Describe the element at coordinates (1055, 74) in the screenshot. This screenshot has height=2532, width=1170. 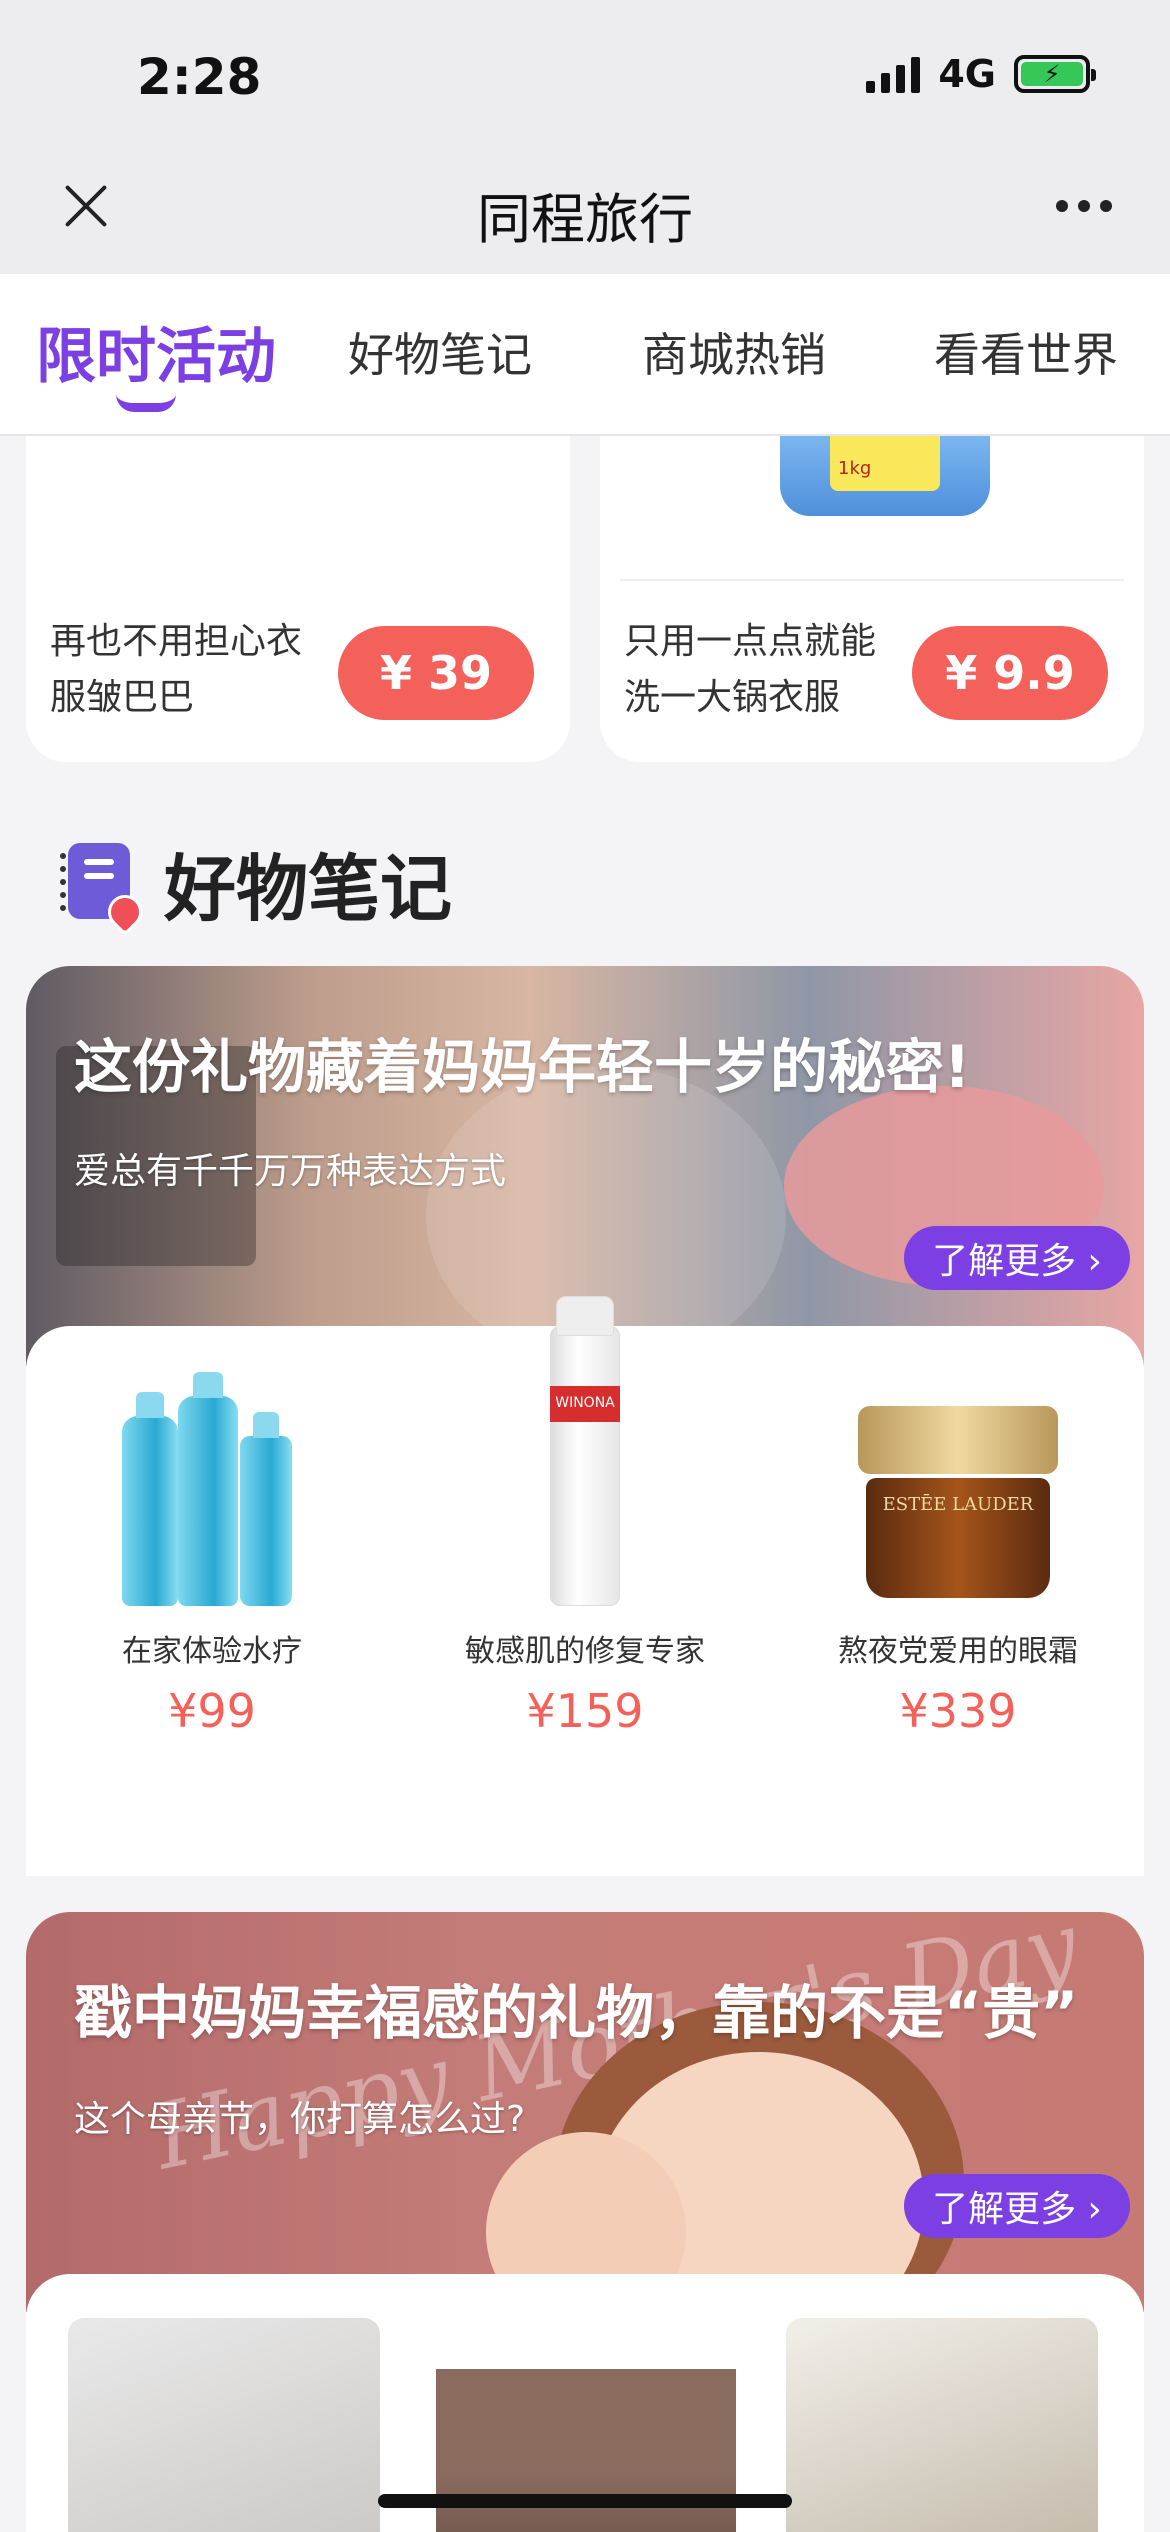
I see `battery-icon: ⚡` at that location.